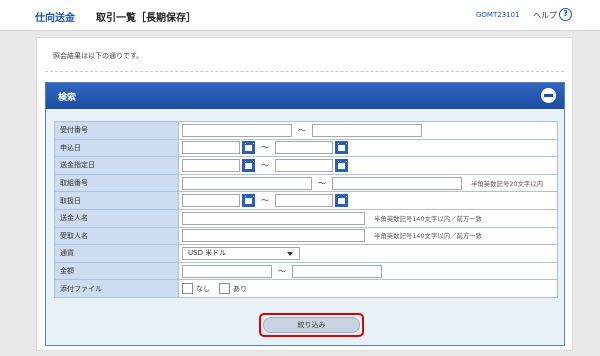 The height and width of the screenshot is (356, 600). I want to click on form-row-application-date: 申込日 ～, so click(306, 148).